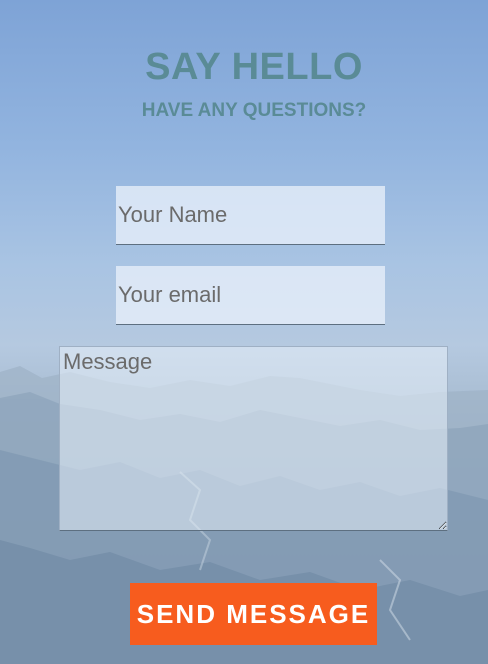 This screenshot has width=488, height=664. What do you see at coordinates (250, 215) in the screenshot?
I see `name-input` at bounding box center [250, 215].